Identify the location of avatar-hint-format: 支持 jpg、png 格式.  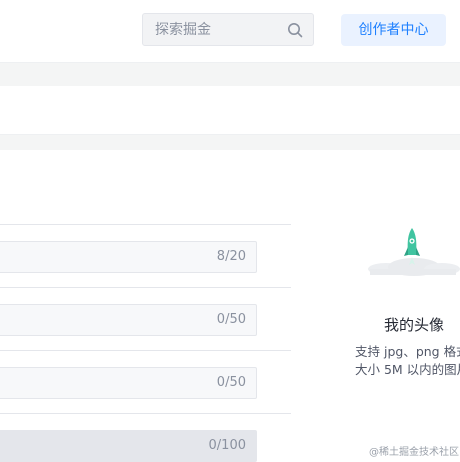
(407, 351).